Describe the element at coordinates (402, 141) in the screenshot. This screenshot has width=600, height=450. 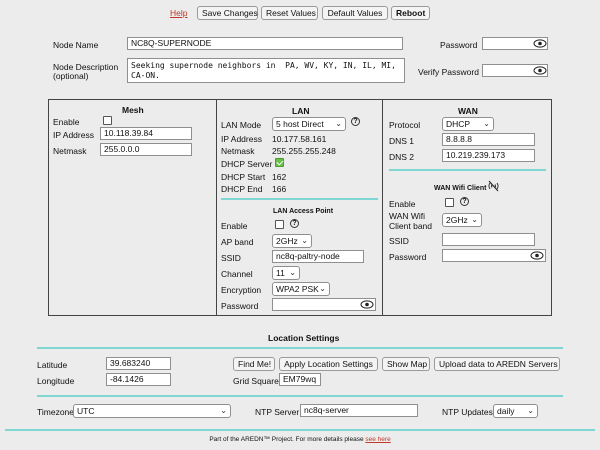
I see `wan-dns1-label: DNS 1` at that location.